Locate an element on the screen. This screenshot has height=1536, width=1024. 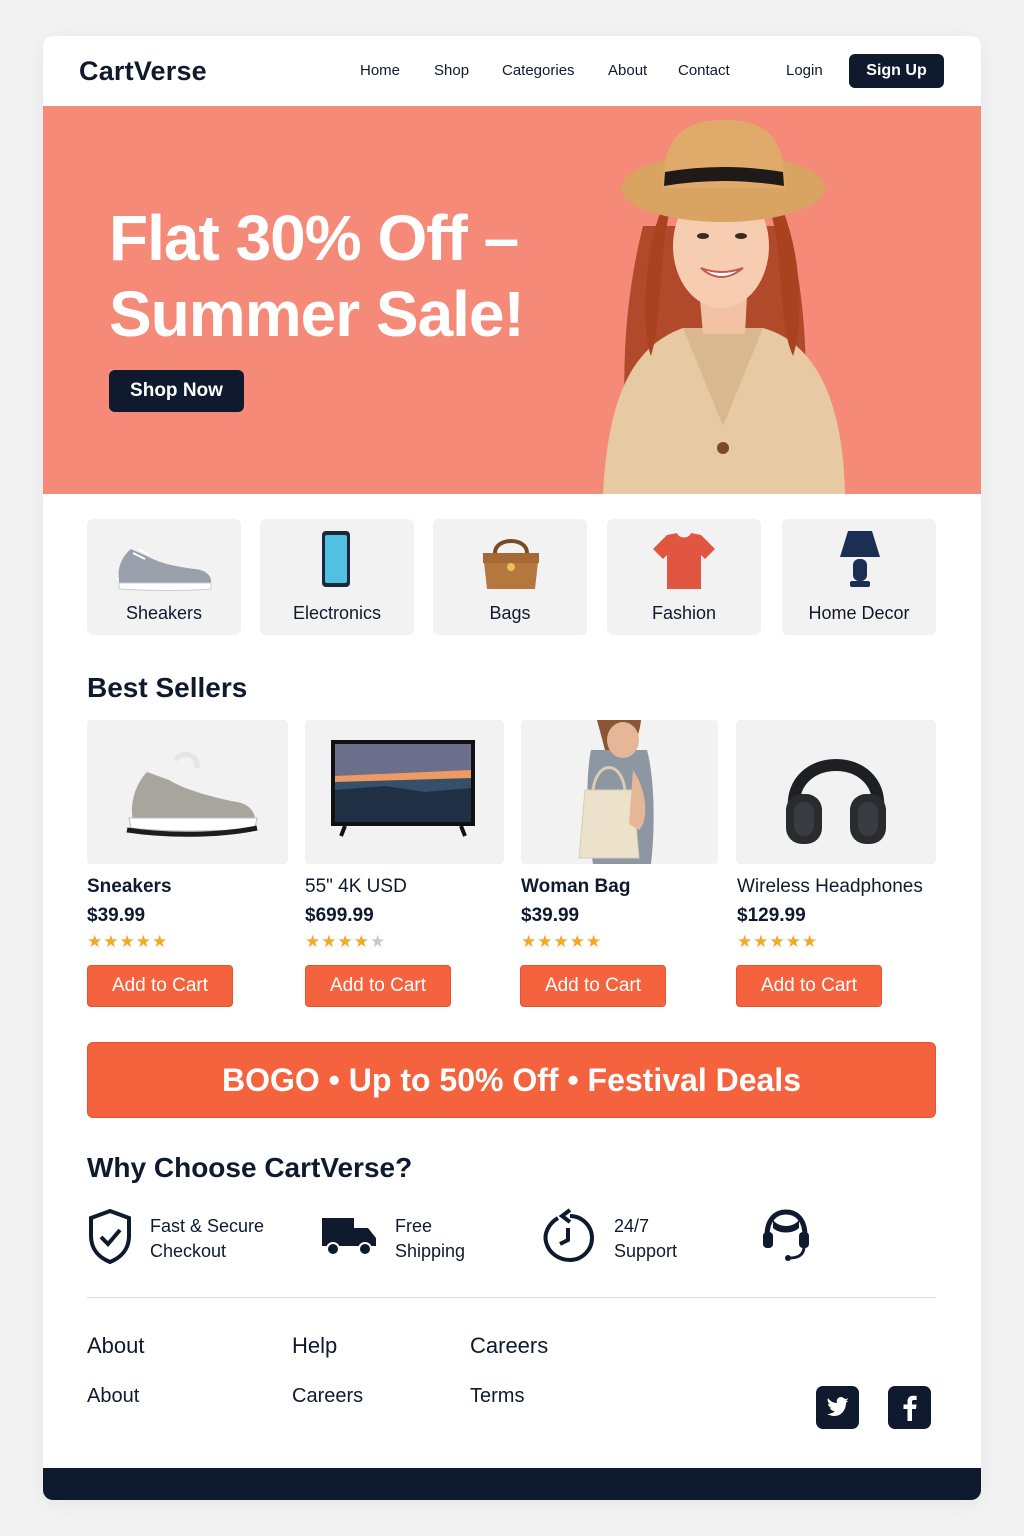
footer-heading-help: Help is located at coordinates (315, 1345).